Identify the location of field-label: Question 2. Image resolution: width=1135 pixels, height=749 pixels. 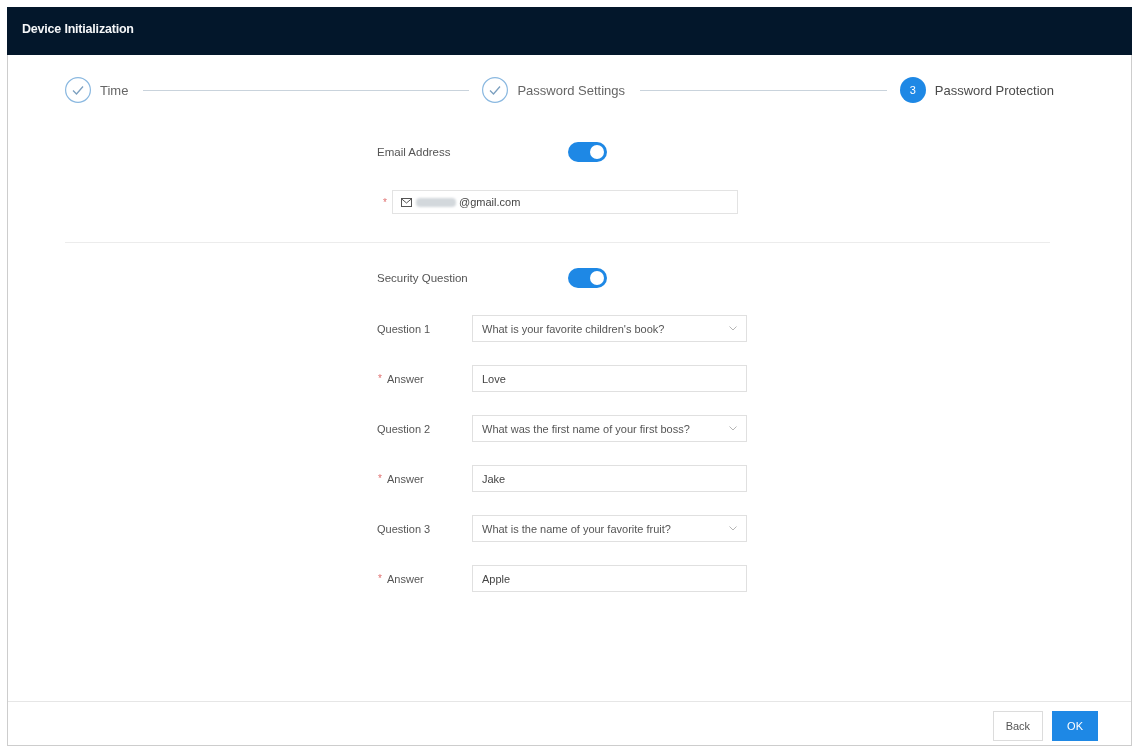
(404, 428).